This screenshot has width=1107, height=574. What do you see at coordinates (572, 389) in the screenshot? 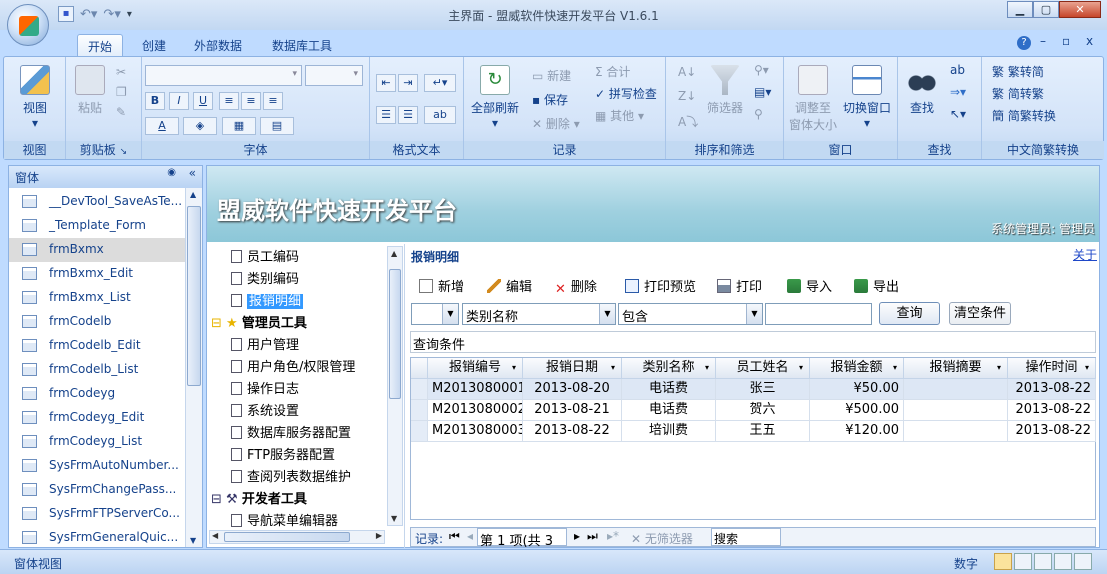
I see `table-cell: 2013-08-20` at bounding box center [572, 389].